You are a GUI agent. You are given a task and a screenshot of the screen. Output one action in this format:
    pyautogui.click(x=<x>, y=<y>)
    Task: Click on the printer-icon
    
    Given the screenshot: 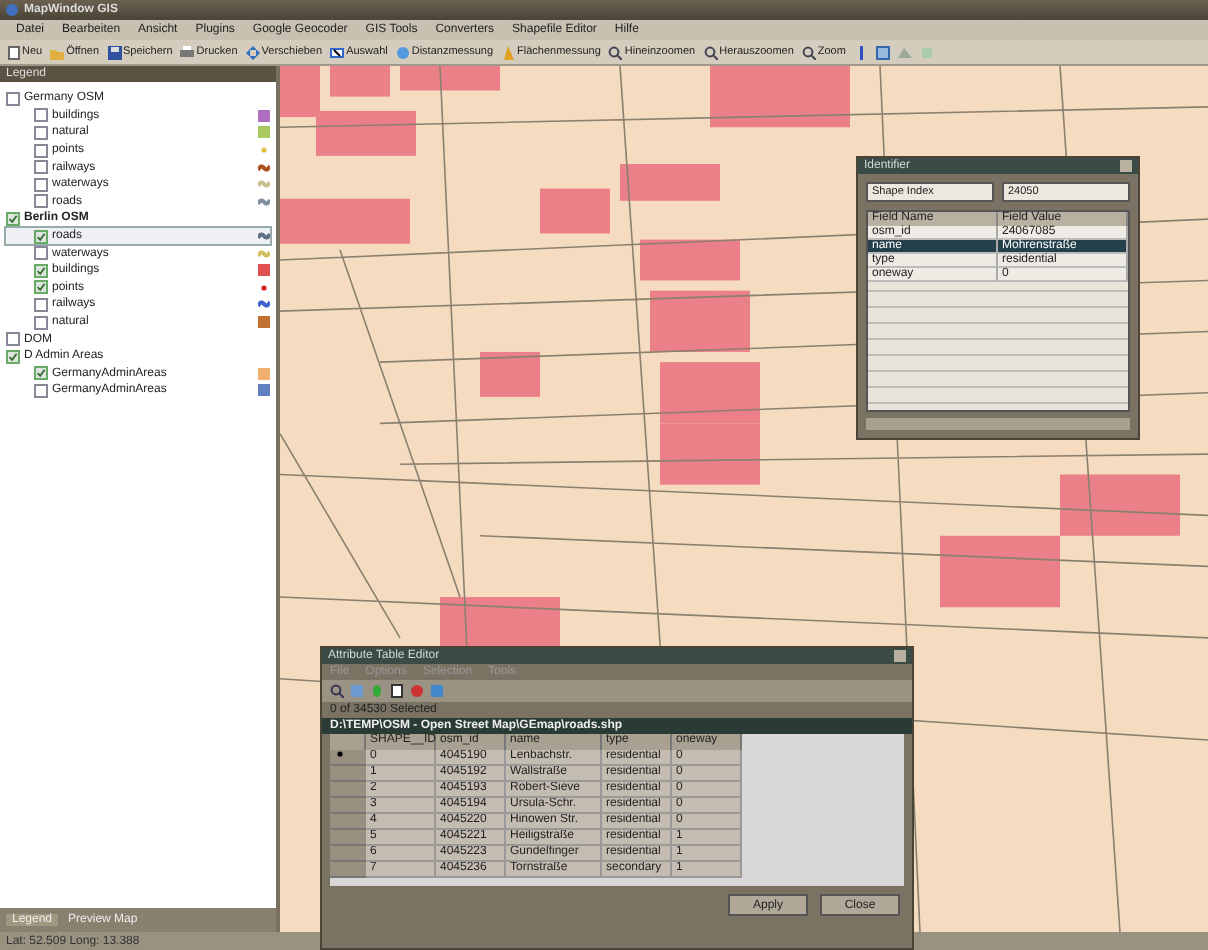 What is the action you would take?
    pyautogui.click(x=187, y=52)
    